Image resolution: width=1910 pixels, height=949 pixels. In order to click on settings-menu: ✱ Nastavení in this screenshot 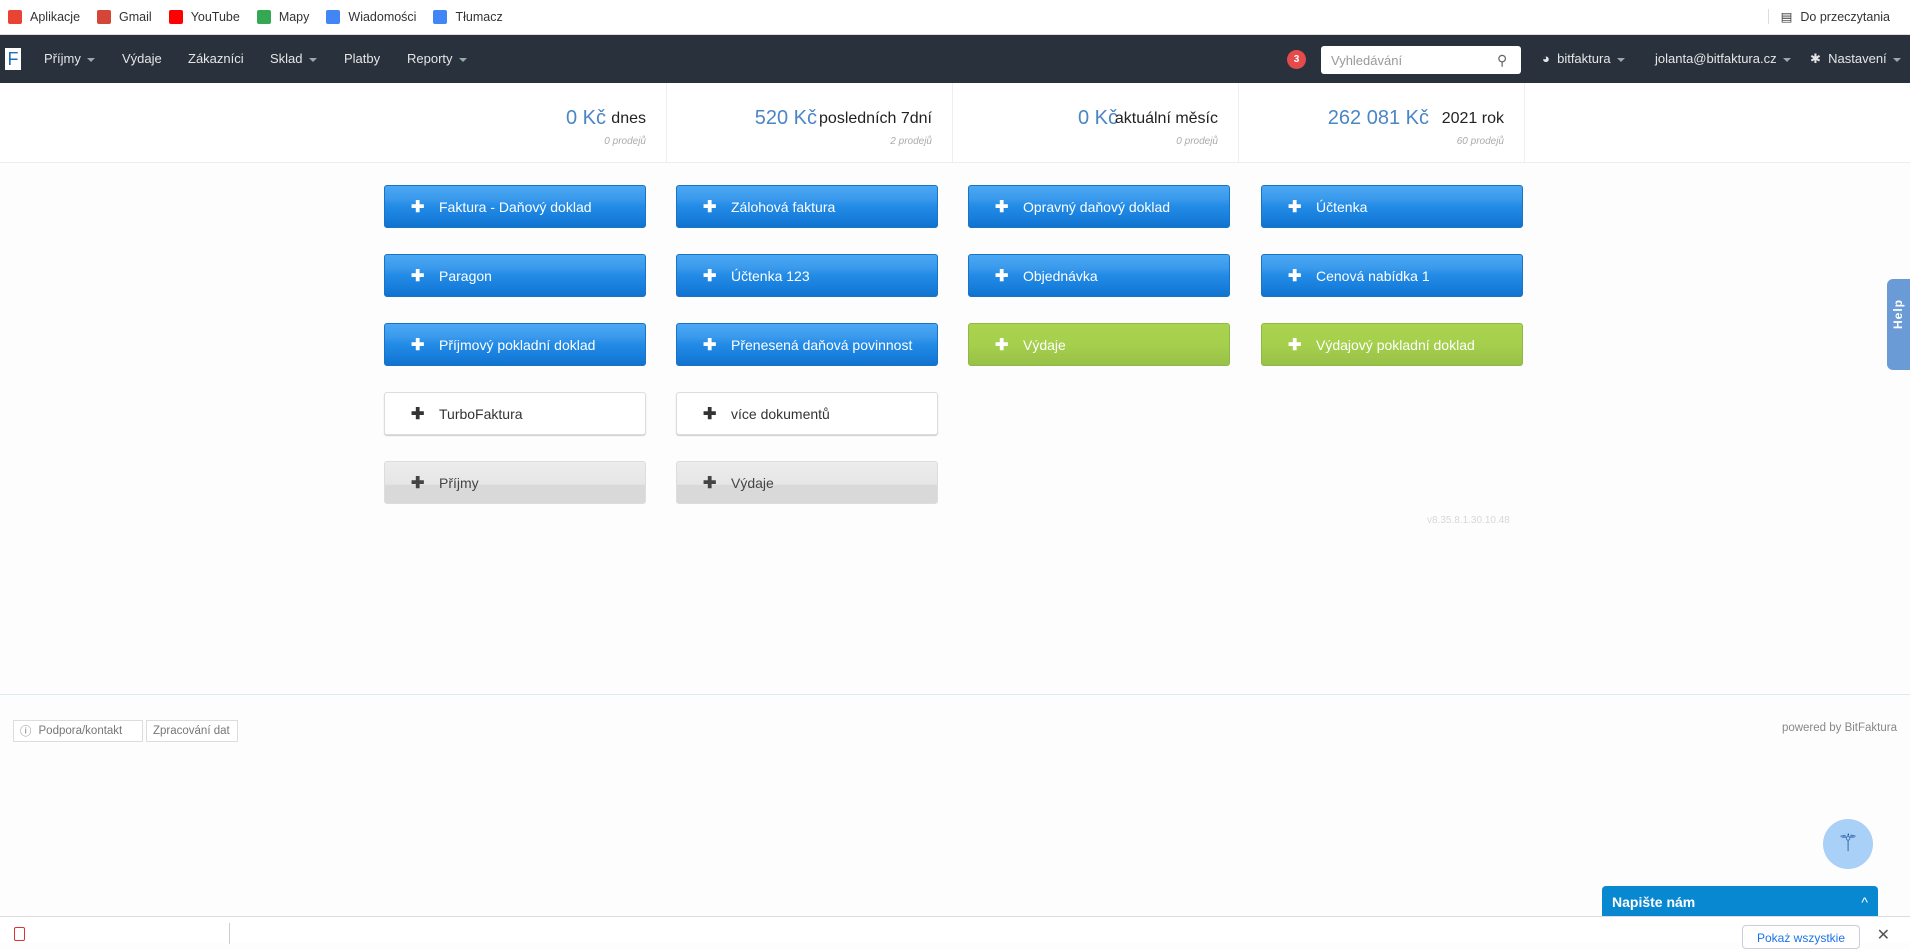, I will do `click(1855, 59)`.